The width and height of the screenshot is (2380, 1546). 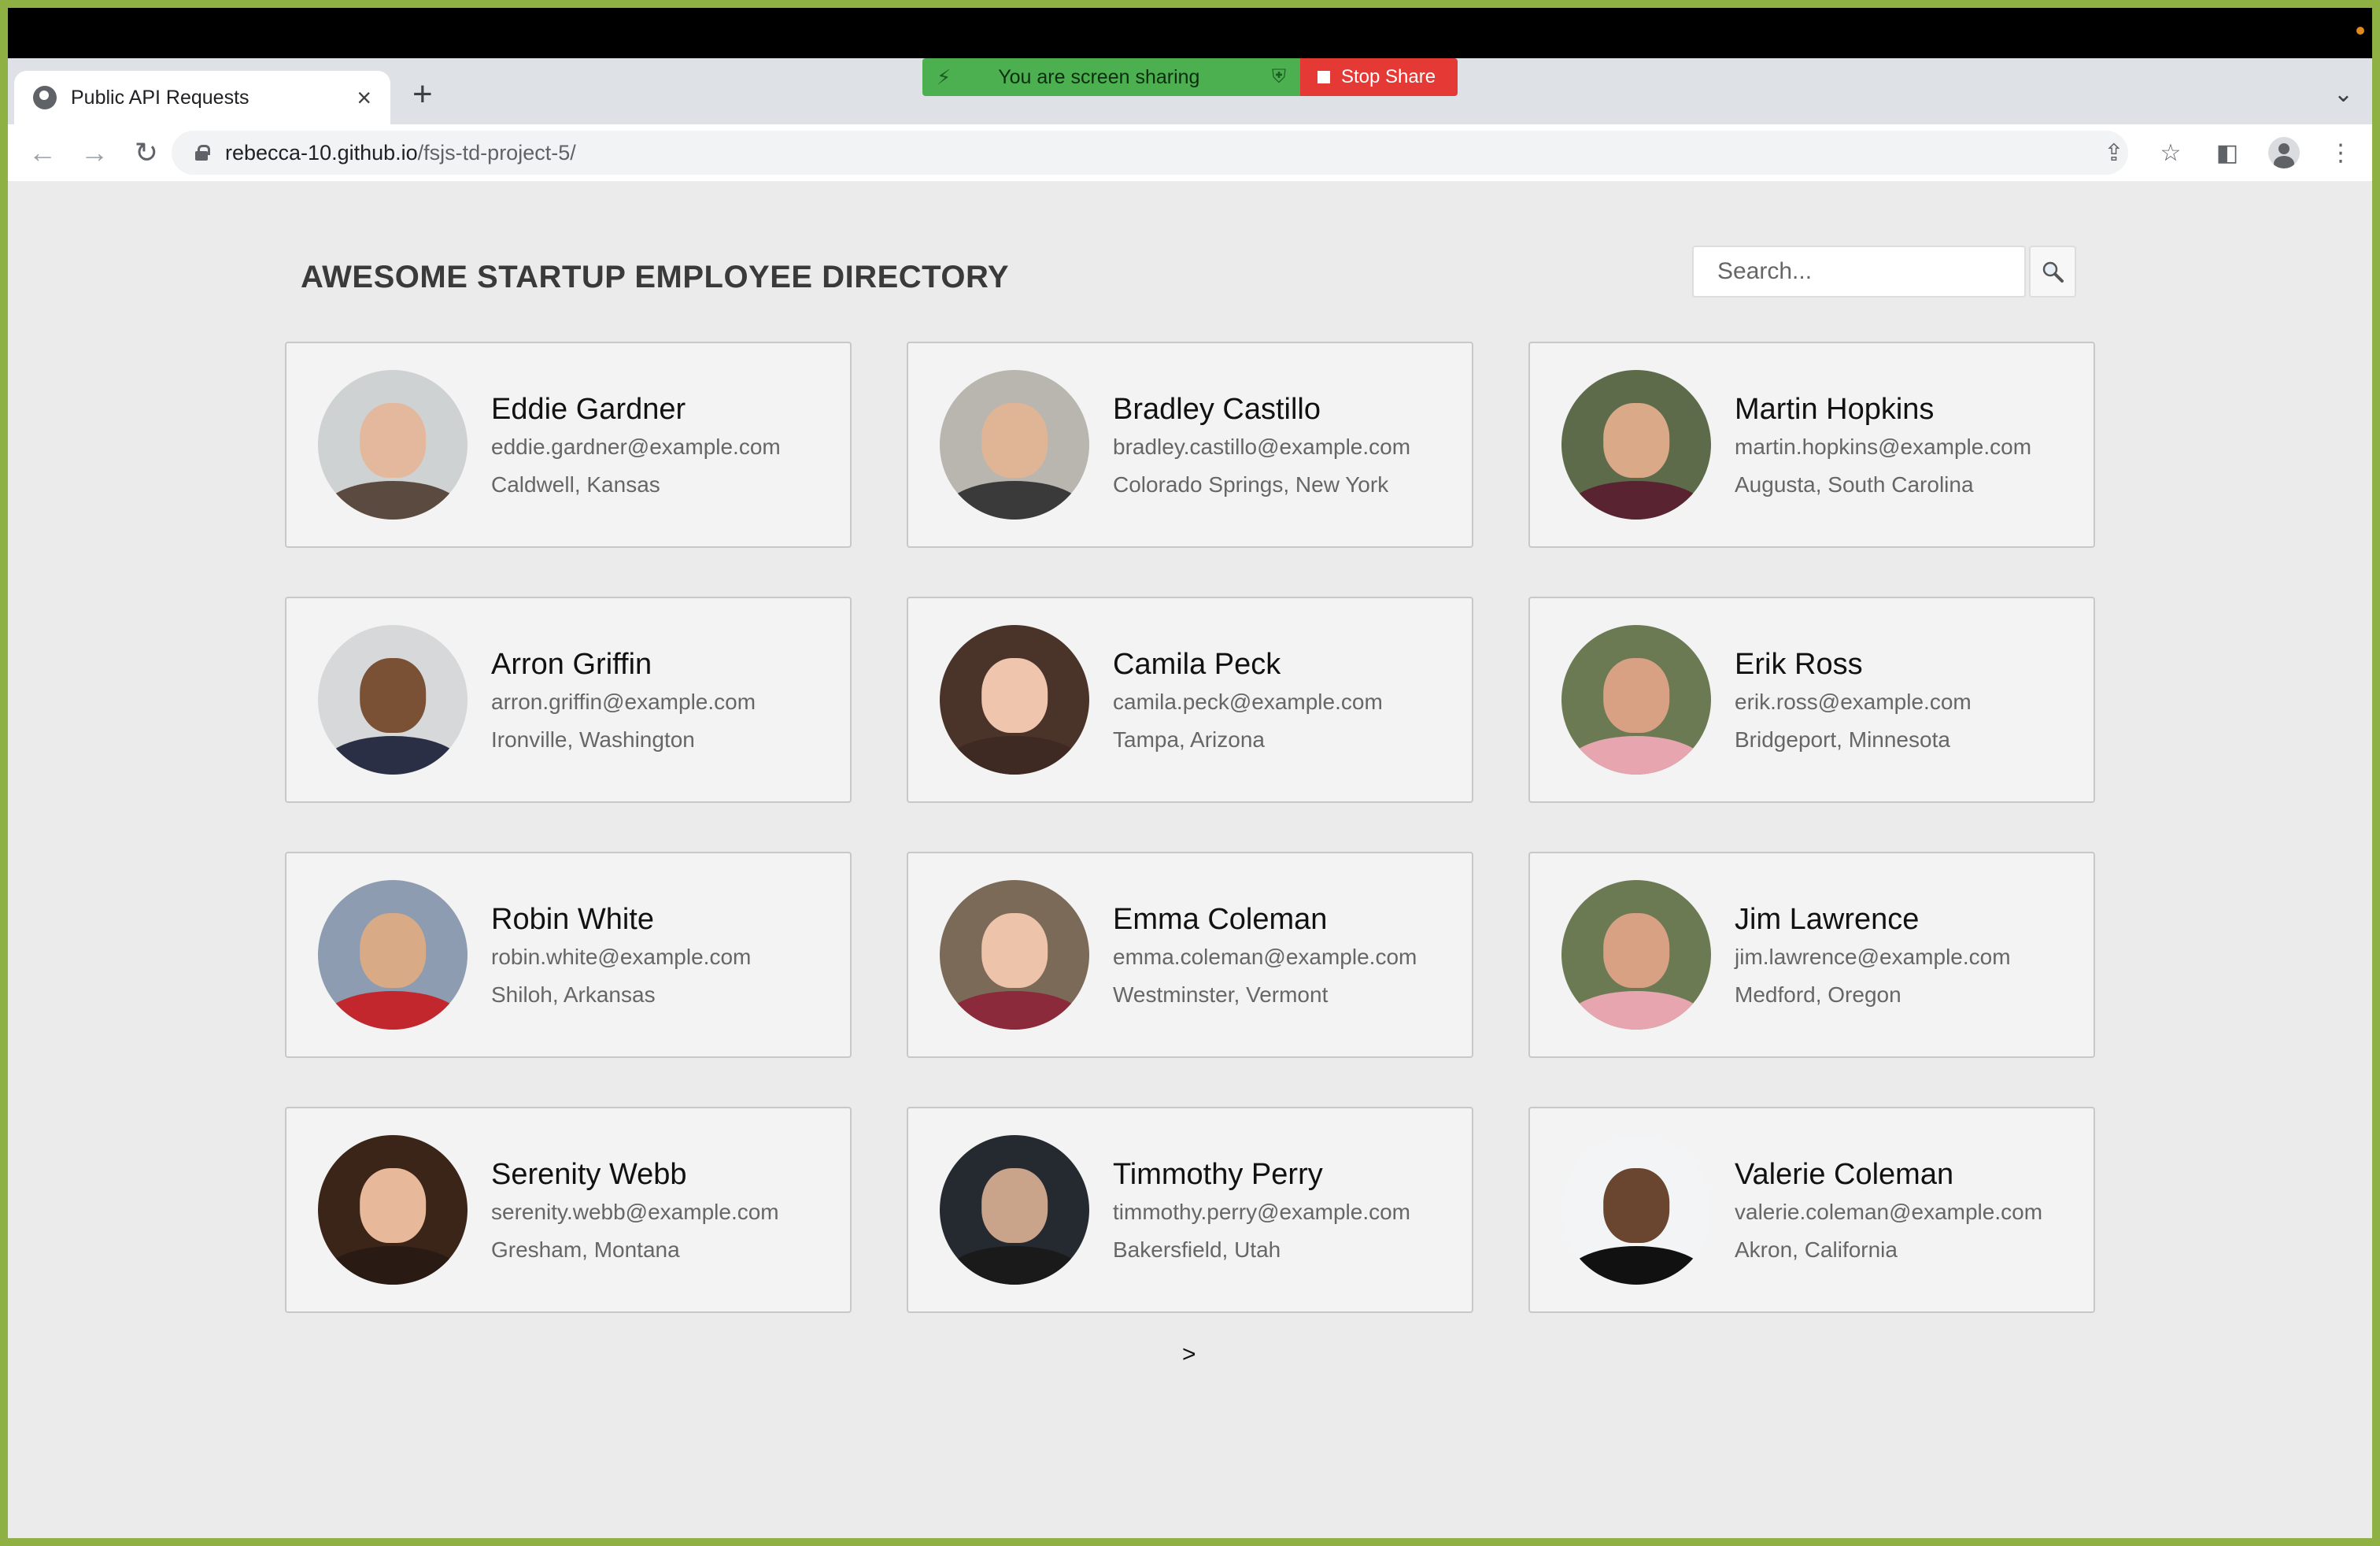 What do you see at coordinates (1251, 484) in the screenshot?
I see `employee-location: Colorado Springs, New York` at bounding box center [1251, 484].